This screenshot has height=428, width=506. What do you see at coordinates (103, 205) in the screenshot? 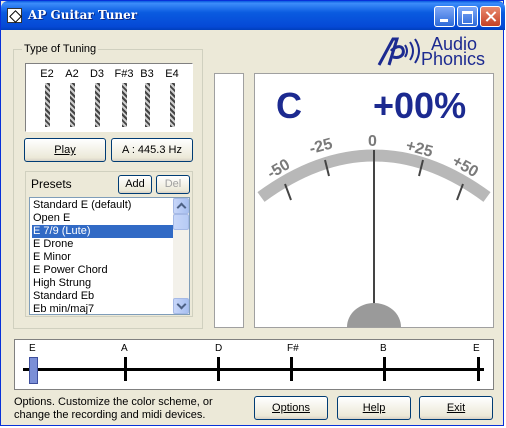
I see `list-item: Standard E (default)` at bounding box center [103, 205].